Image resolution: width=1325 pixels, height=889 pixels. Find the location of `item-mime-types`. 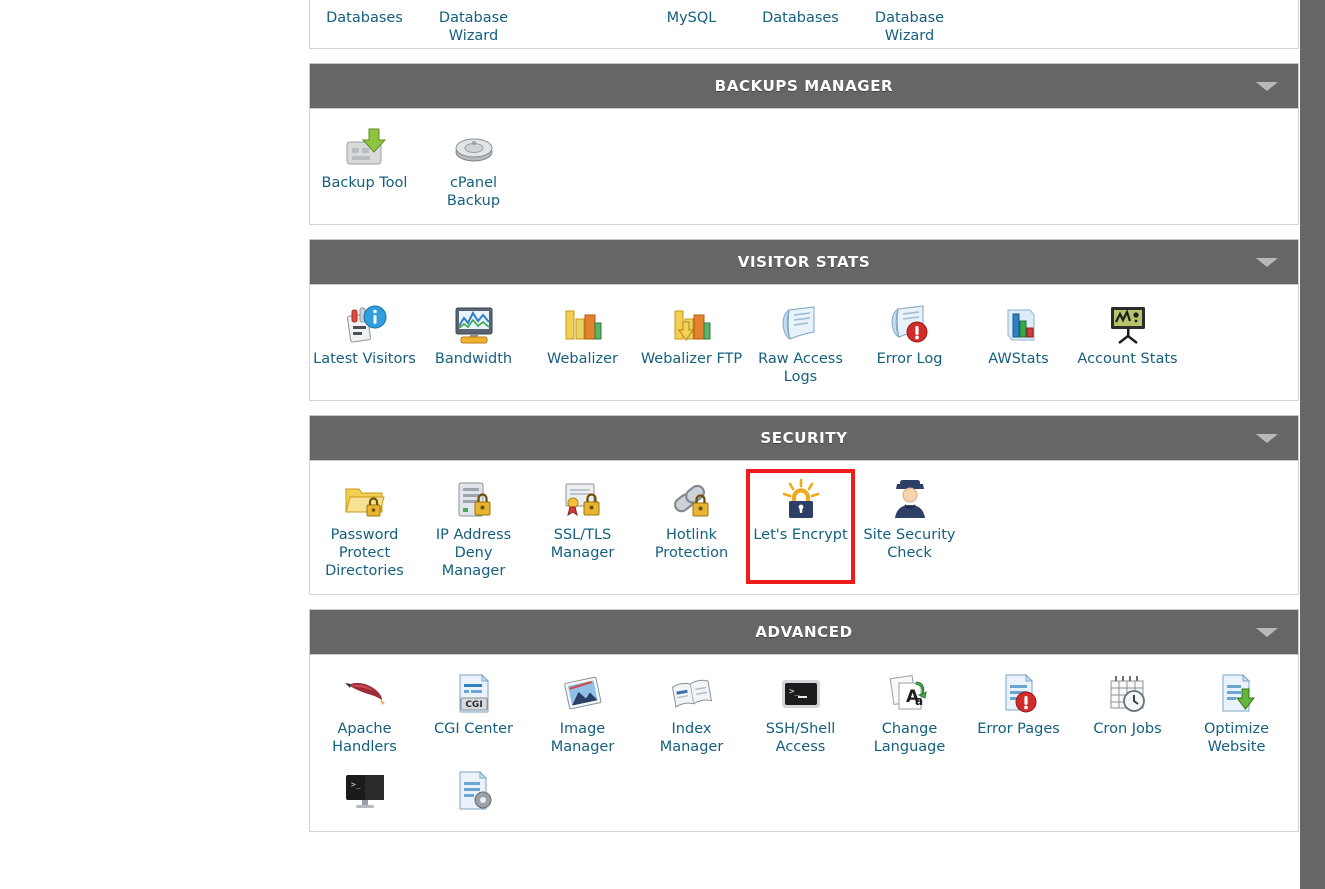

item-mime-types is located at coordinates (473, 790).